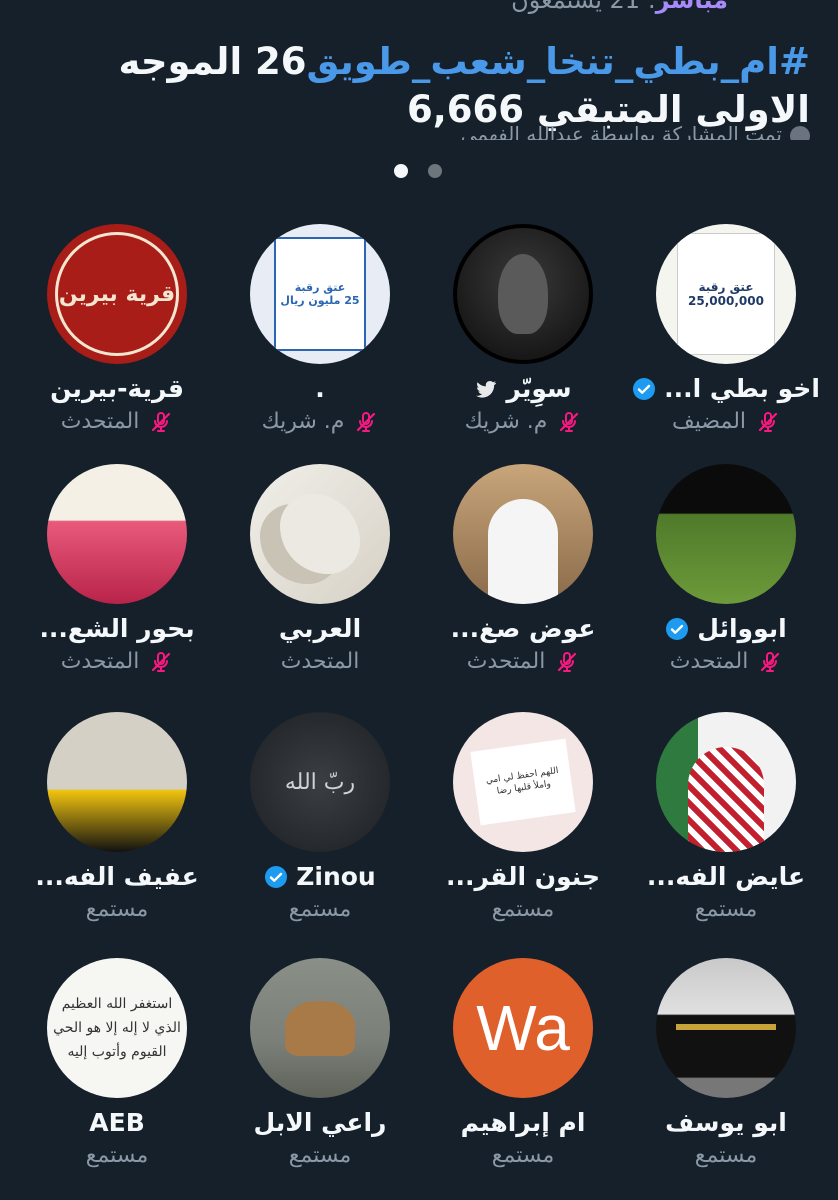 The width and height of the screenshot is (838, 1200). I want to click on participant-name-row: ام إبراهيم, so click(523, 1122).